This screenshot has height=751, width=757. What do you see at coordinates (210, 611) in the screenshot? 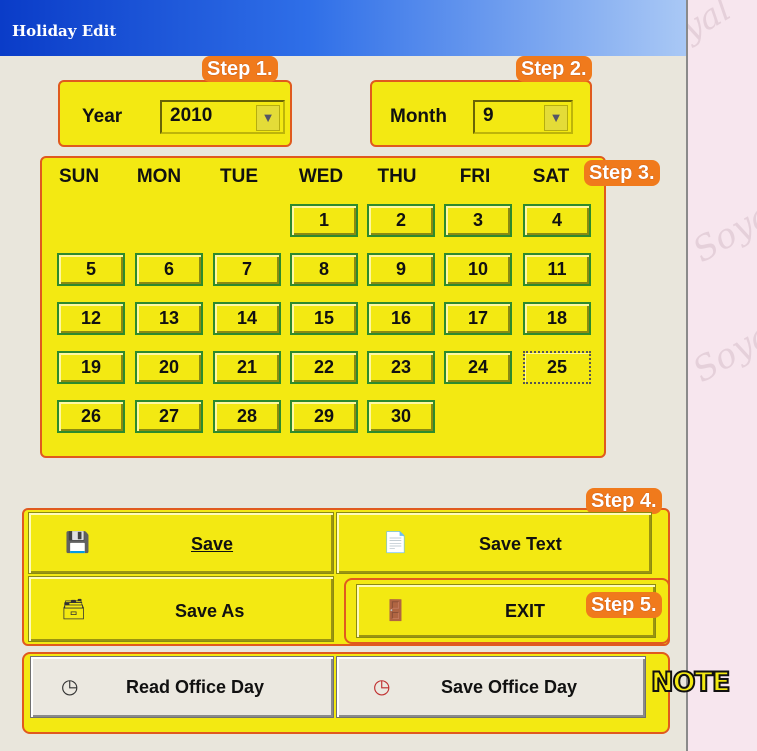
I see `save-as-label: Save As` at bounding box center [210, 611].